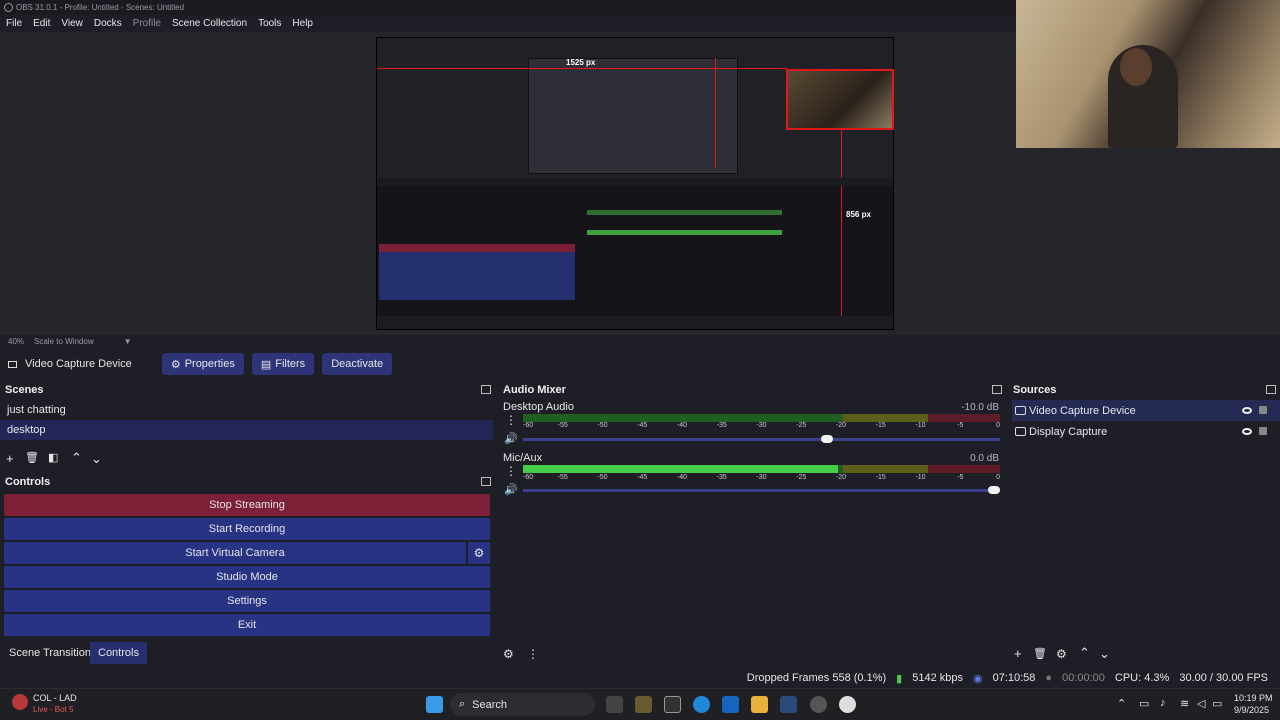 This screenshot has height=720, width=1280. Describe the element at coordinates (302, 23) in the screenshot. I see `menu-help: Help` at that location.